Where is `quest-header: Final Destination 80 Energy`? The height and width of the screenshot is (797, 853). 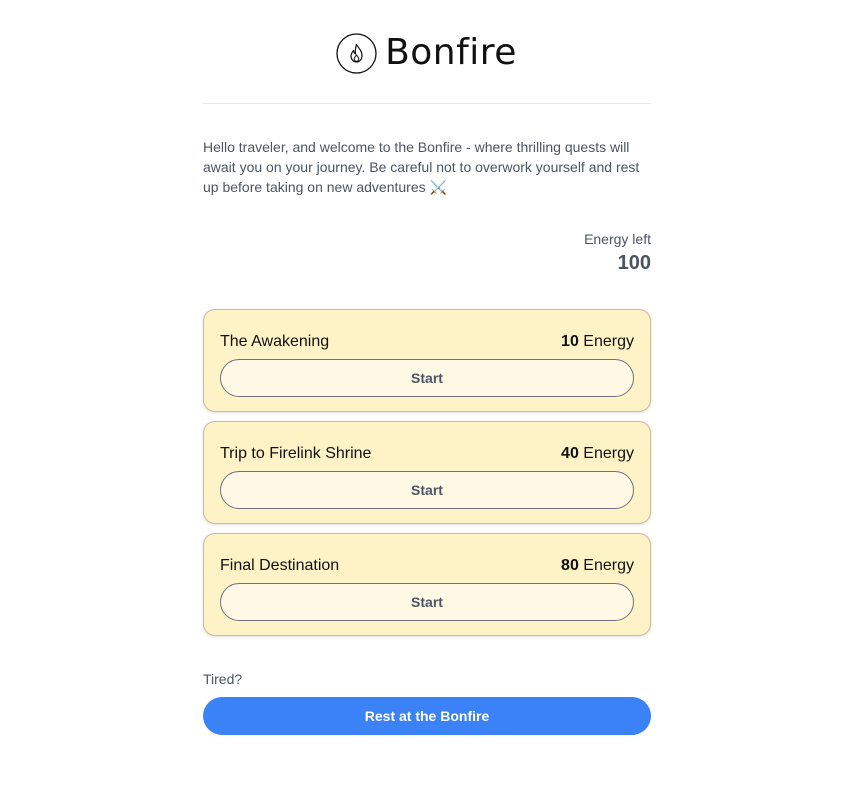 quest-header: Final Destination 80 Energy is located at coordinates (427, 566).